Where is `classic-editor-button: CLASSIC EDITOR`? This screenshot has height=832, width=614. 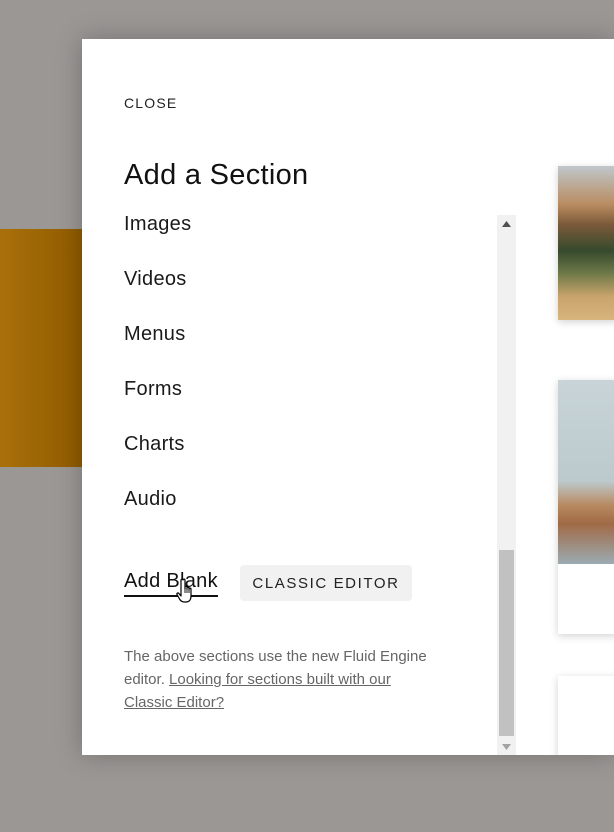 classic-editor-button: CLASSIC EDITOR is located at coordinates (326, 583).